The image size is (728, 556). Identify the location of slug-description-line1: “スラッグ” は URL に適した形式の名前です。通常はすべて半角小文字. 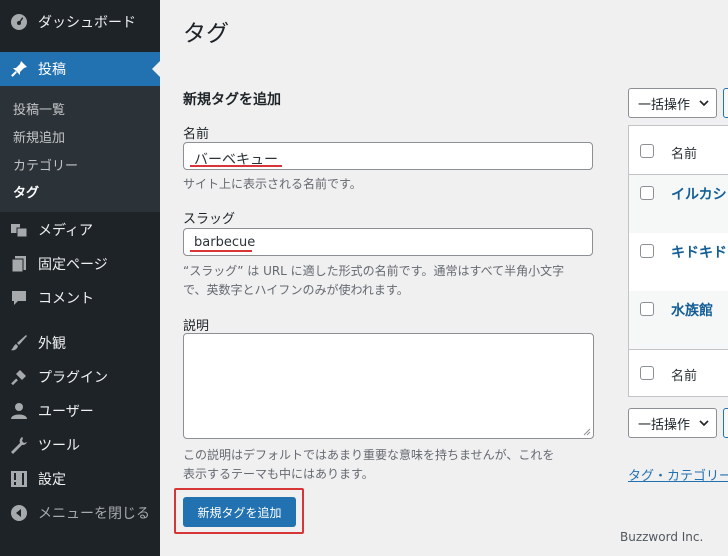
(374, 271).